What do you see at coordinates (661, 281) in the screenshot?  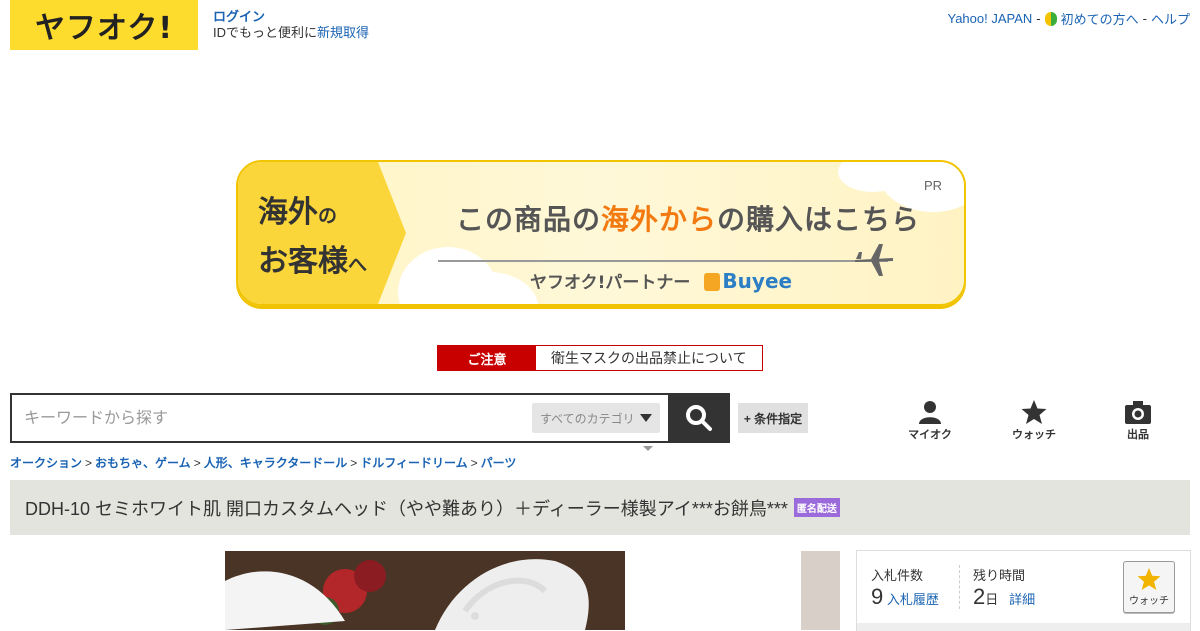 I see `partner-line: ヤフオク!パートナー Buyee` at bounding box center [661, 281].